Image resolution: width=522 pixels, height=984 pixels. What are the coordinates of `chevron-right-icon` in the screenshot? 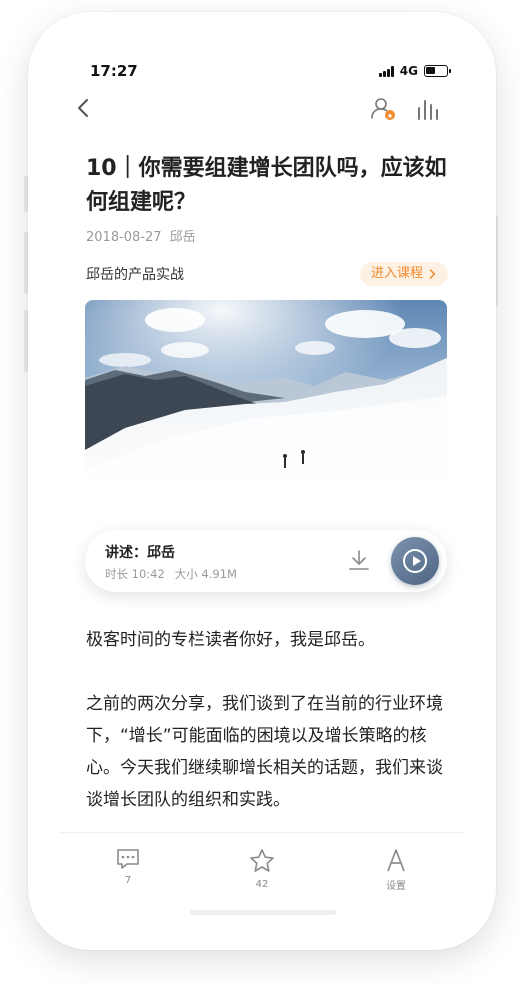 It's located at (432, 274).